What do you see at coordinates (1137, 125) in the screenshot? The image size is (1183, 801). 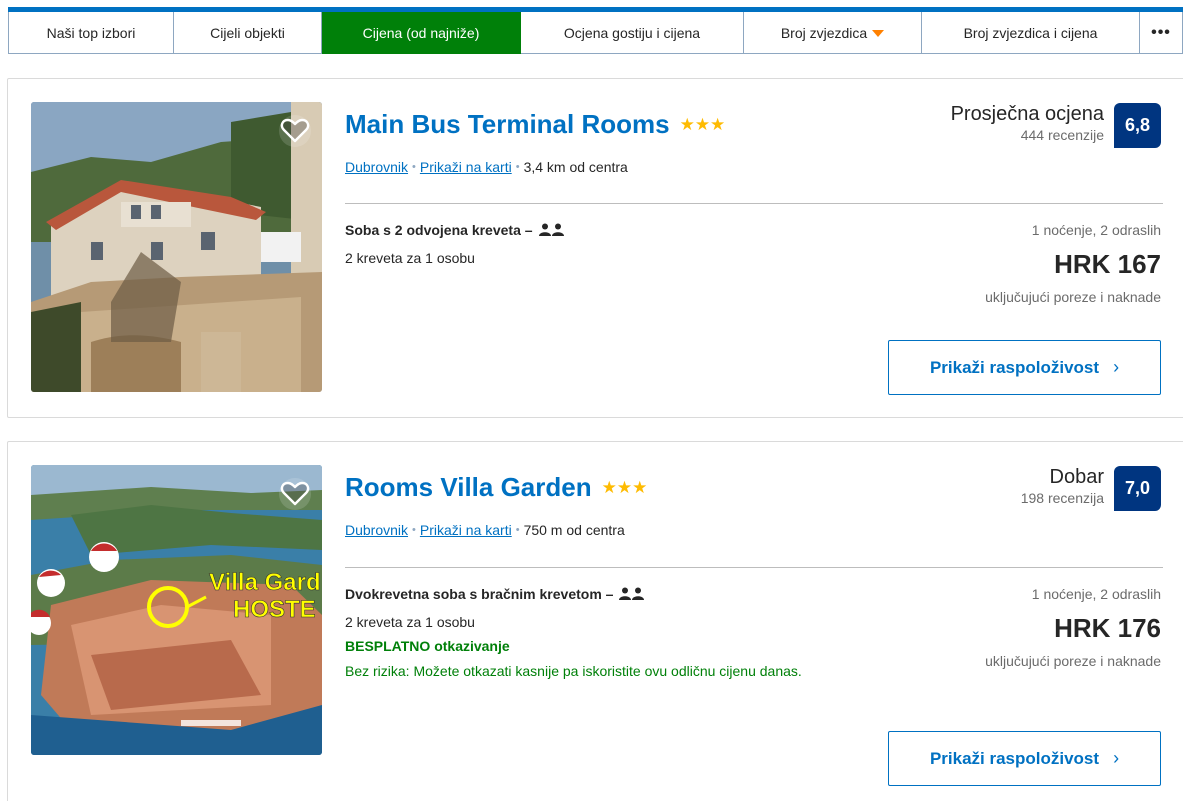 I see `score-badge: 6,8` at bounding box center [1137, 125].